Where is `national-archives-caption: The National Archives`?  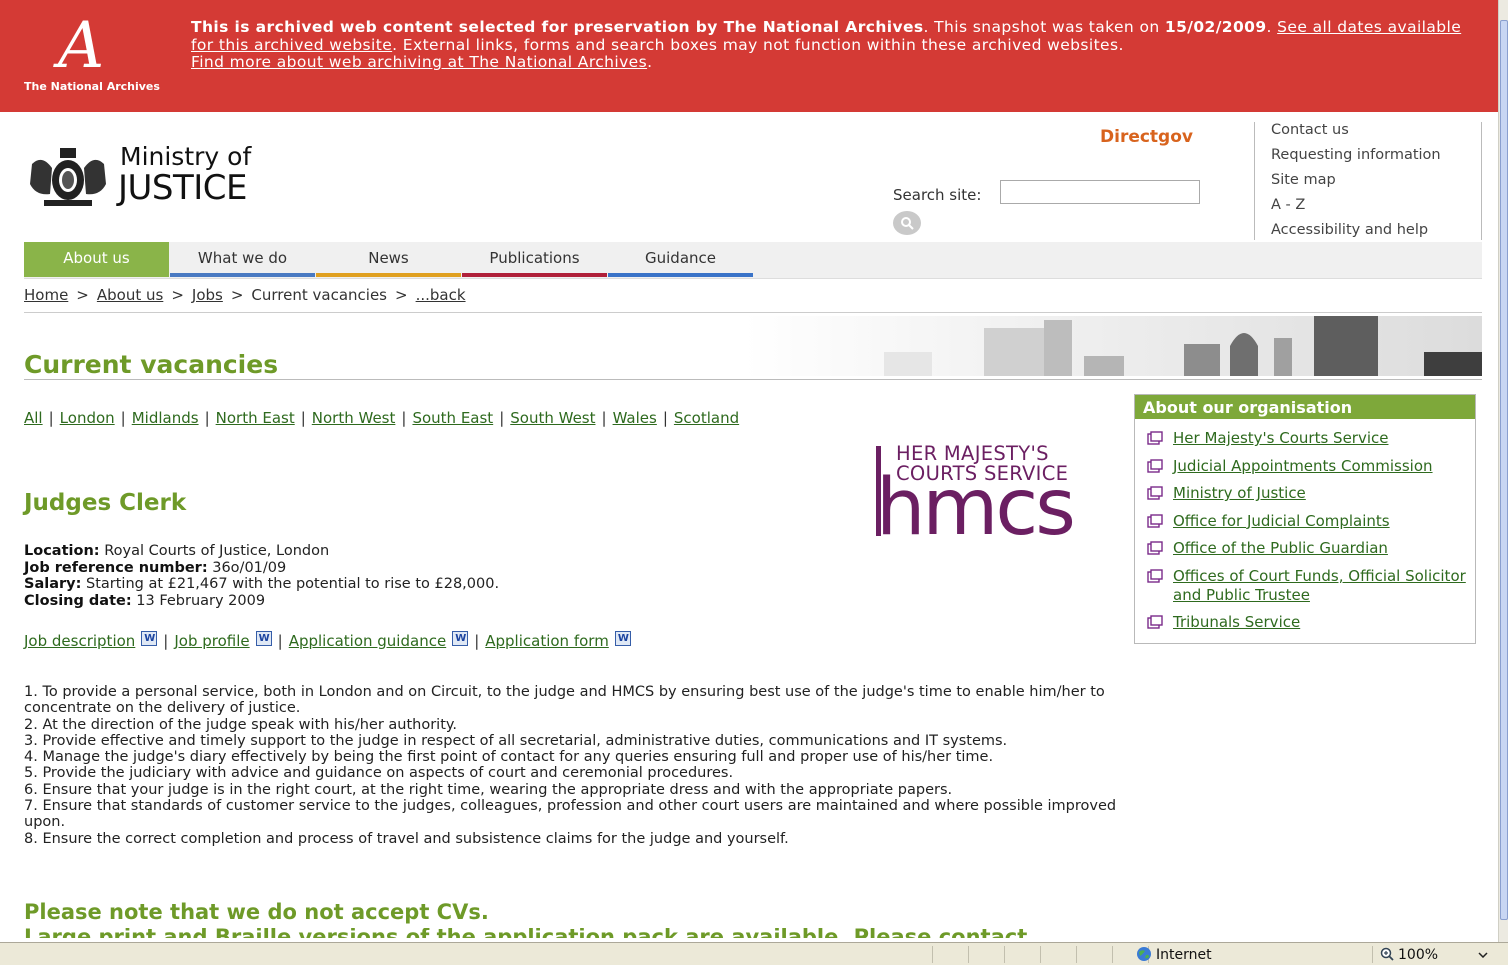 national-archives-caption: The National Archives is located at coordinates (92, 86).